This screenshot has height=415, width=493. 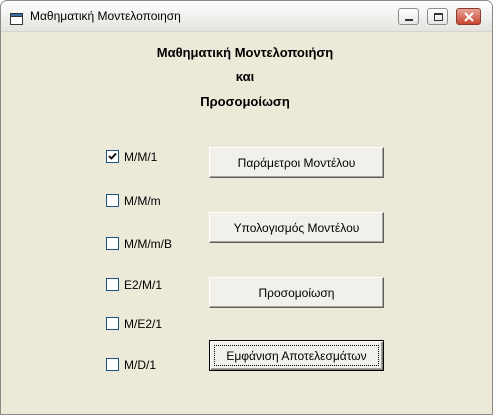 I want to click on maximize-icon, so click(x=438, y=17).